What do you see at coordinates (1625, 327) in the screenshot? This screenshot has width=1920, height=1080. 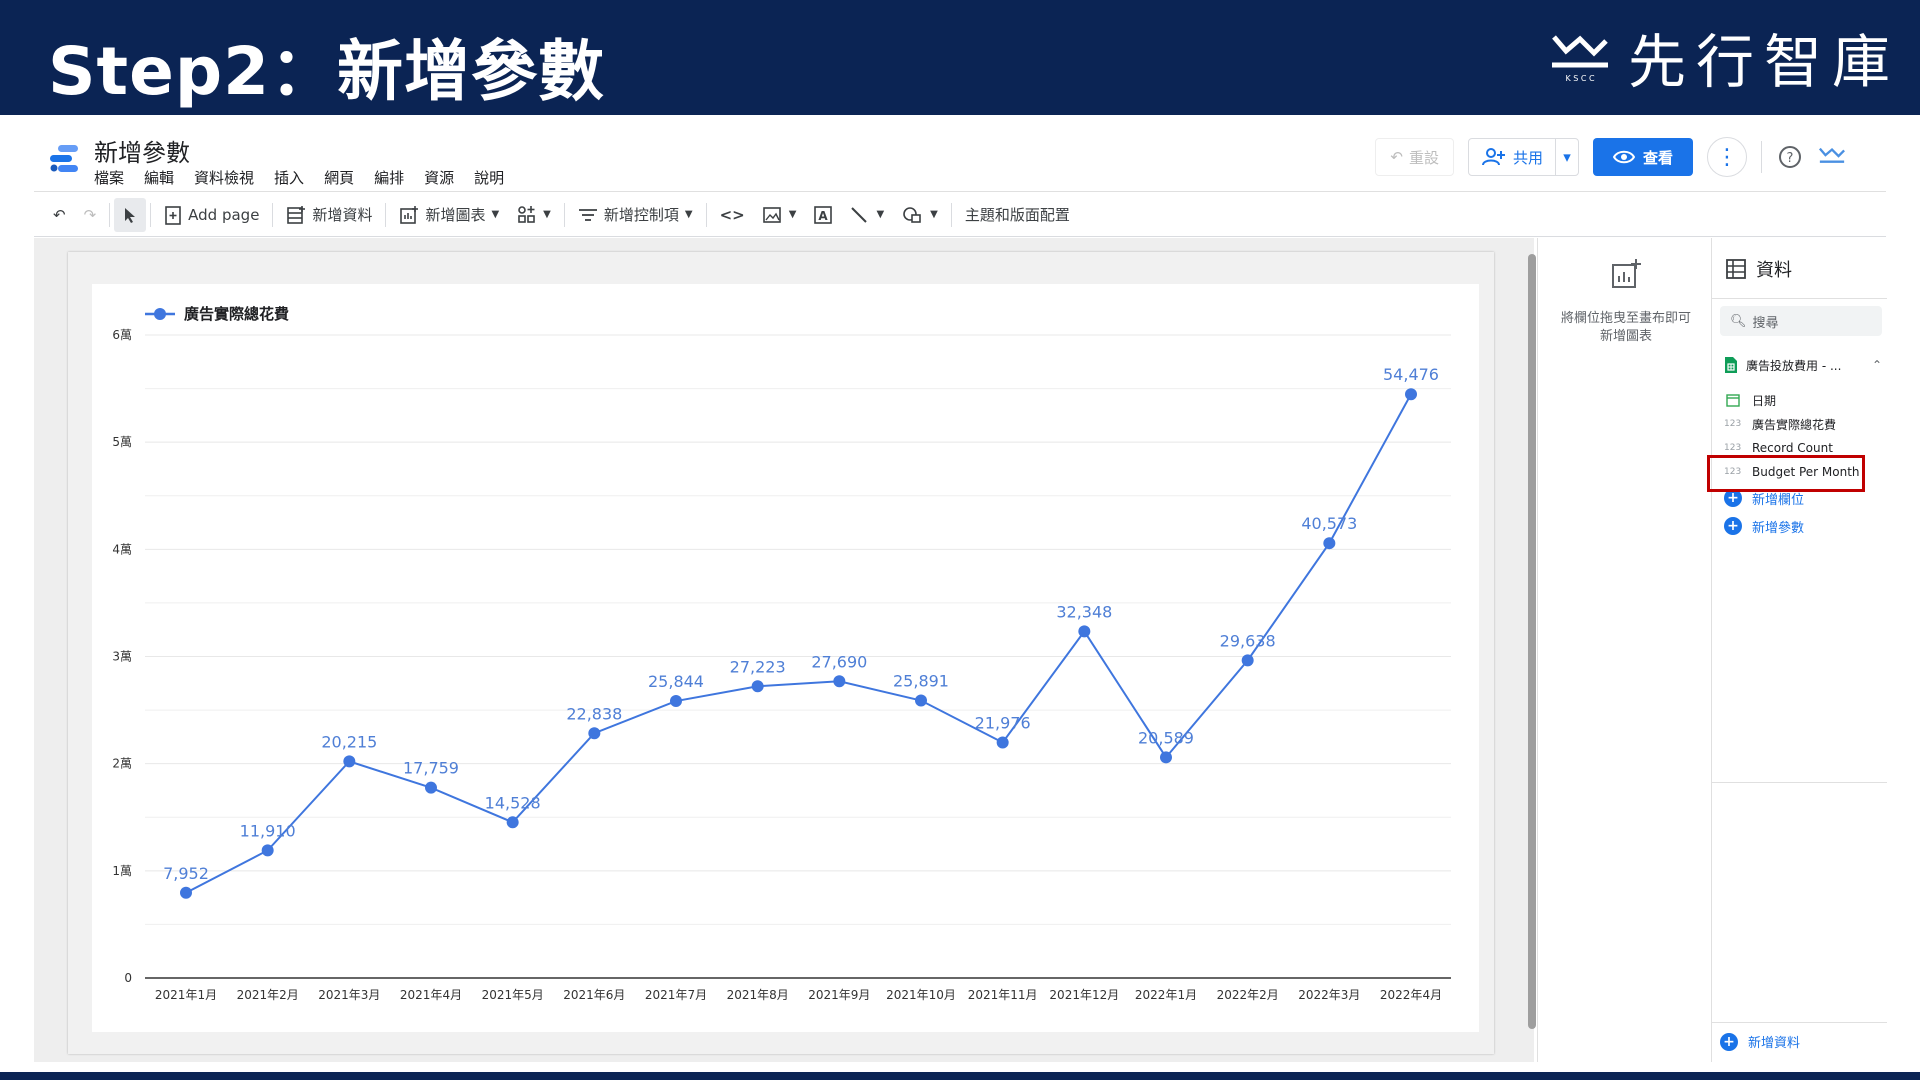 I see `add-chart-hint: 將欄位拖曳至畫布即可新增圖表` at bounding box center [1625, 327].